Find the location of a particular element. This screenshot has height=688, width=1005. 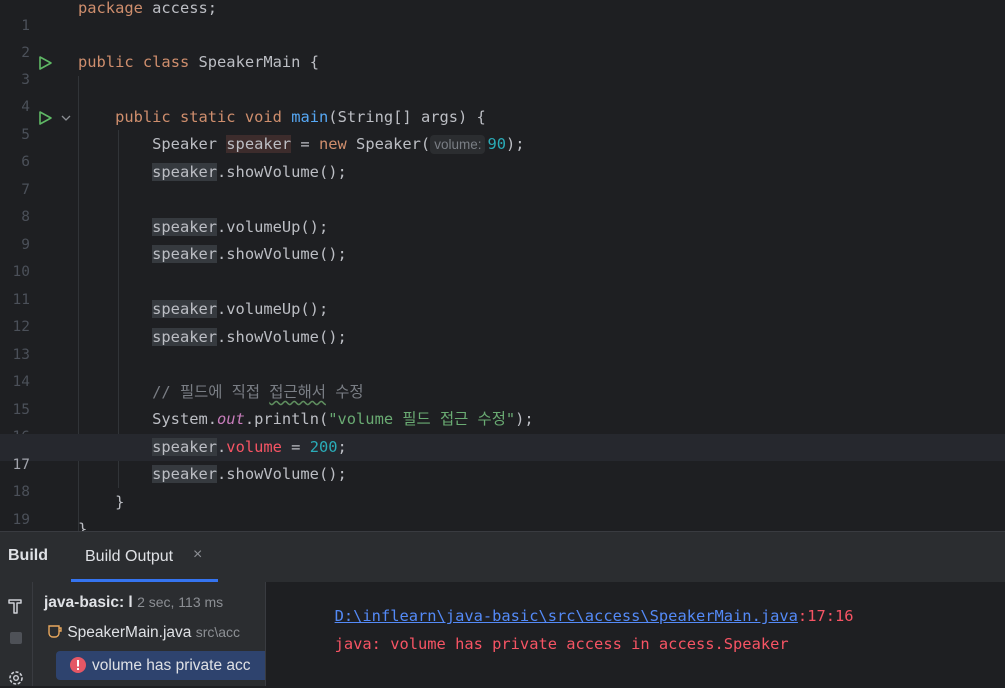

fold-chevron-icon is located at coordinates (66, 118).